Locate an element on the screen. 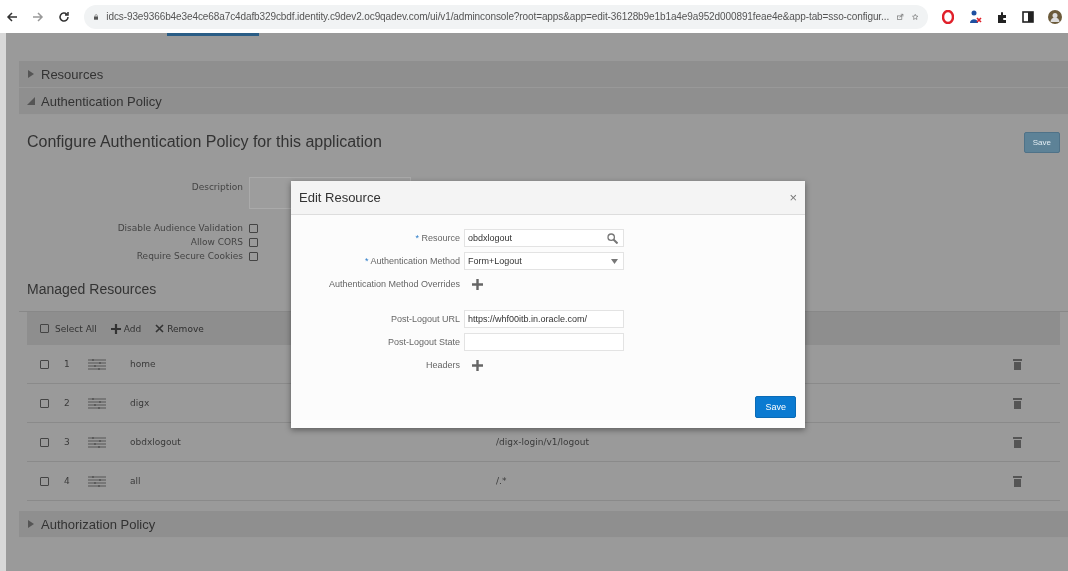  row-number: 4 is located at coordinates (67, 481).